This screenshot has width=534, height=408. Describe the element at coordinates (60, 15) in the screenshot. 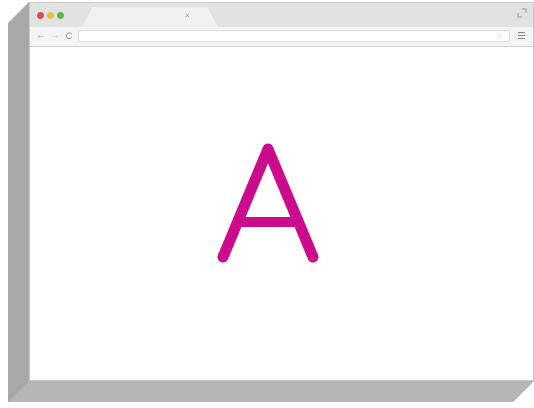

I see `maximize-window-button` at that location.